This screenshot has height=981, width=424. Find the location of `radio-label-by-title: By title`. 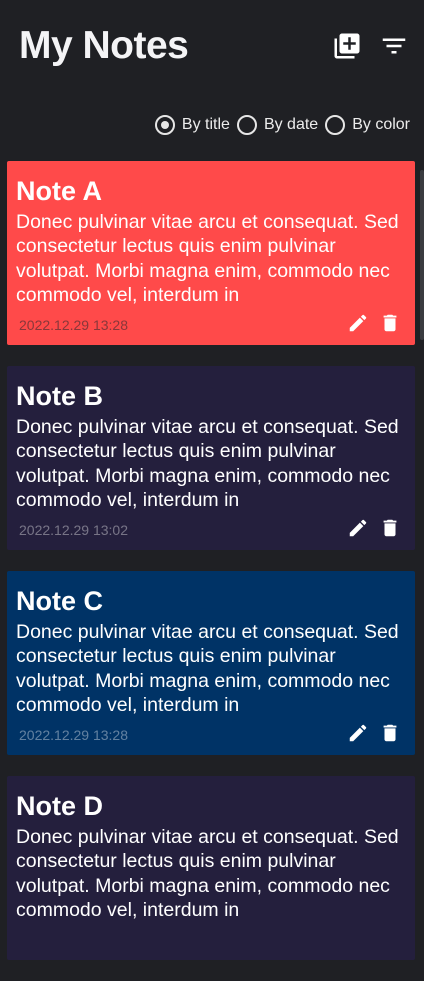

radio-label-by-title: By title is located at coordinates (205, 124).